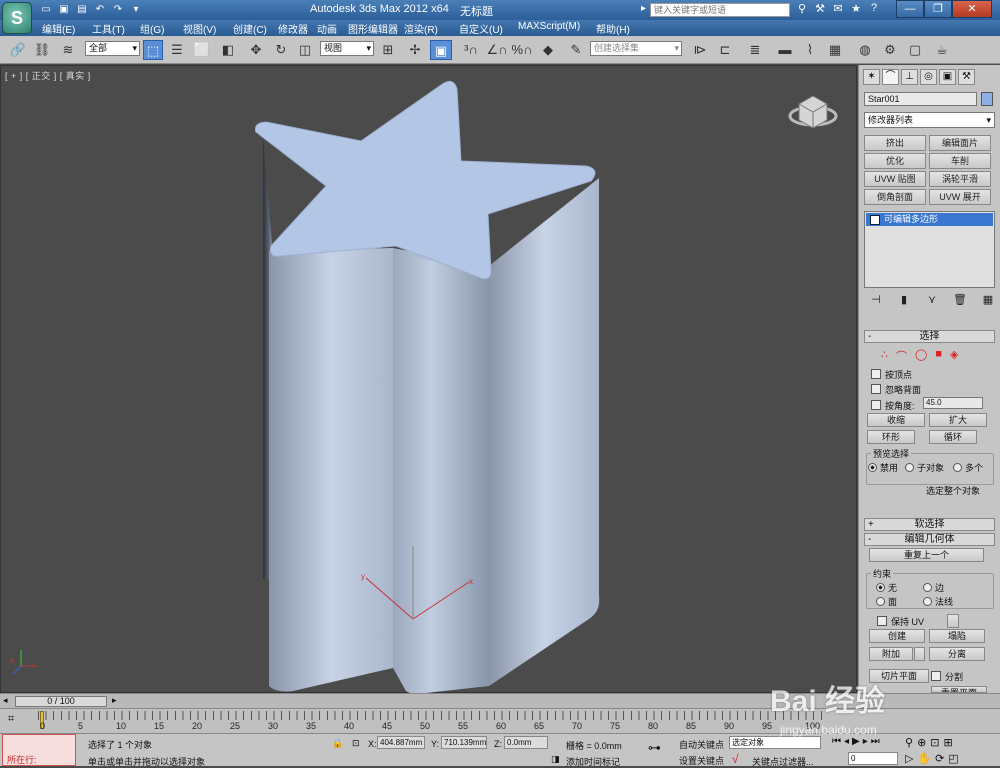  Describe the element at coordinates (896, 420) in the screenshot. I see `shrink-button: 收缩` at that location.